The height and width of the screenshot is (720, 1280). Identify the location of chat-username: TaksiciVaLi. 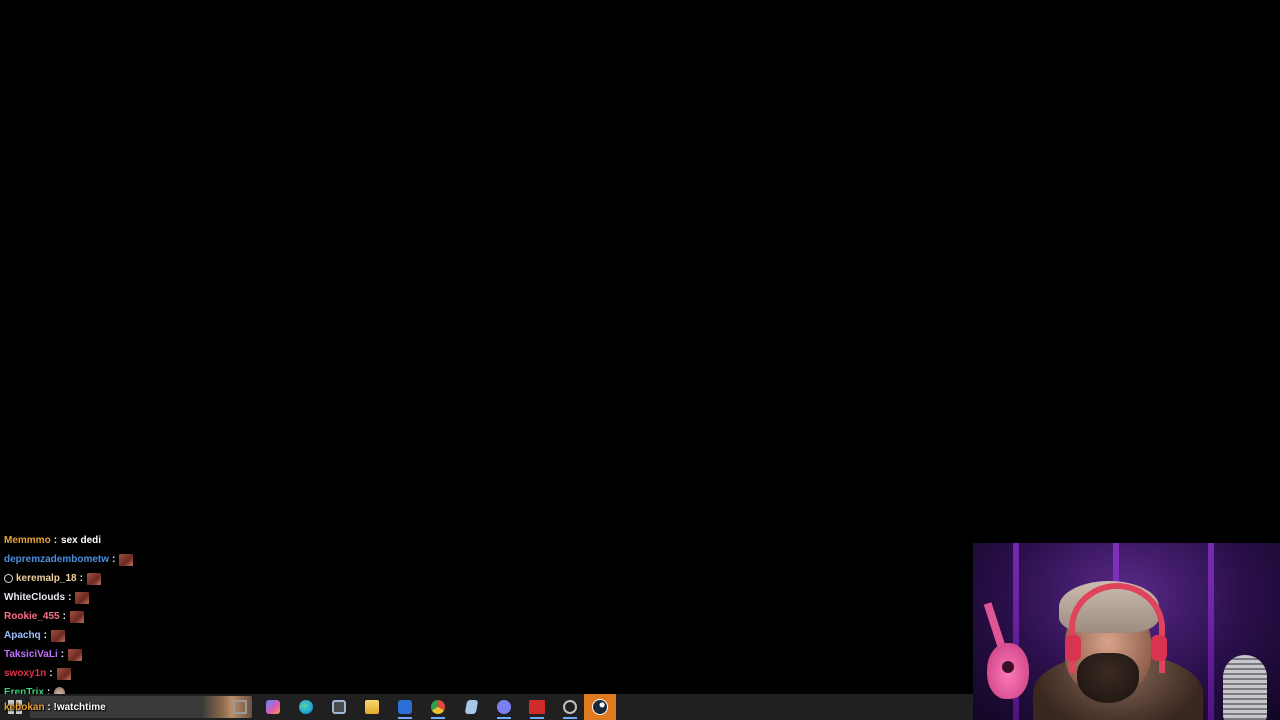
(31, 654).